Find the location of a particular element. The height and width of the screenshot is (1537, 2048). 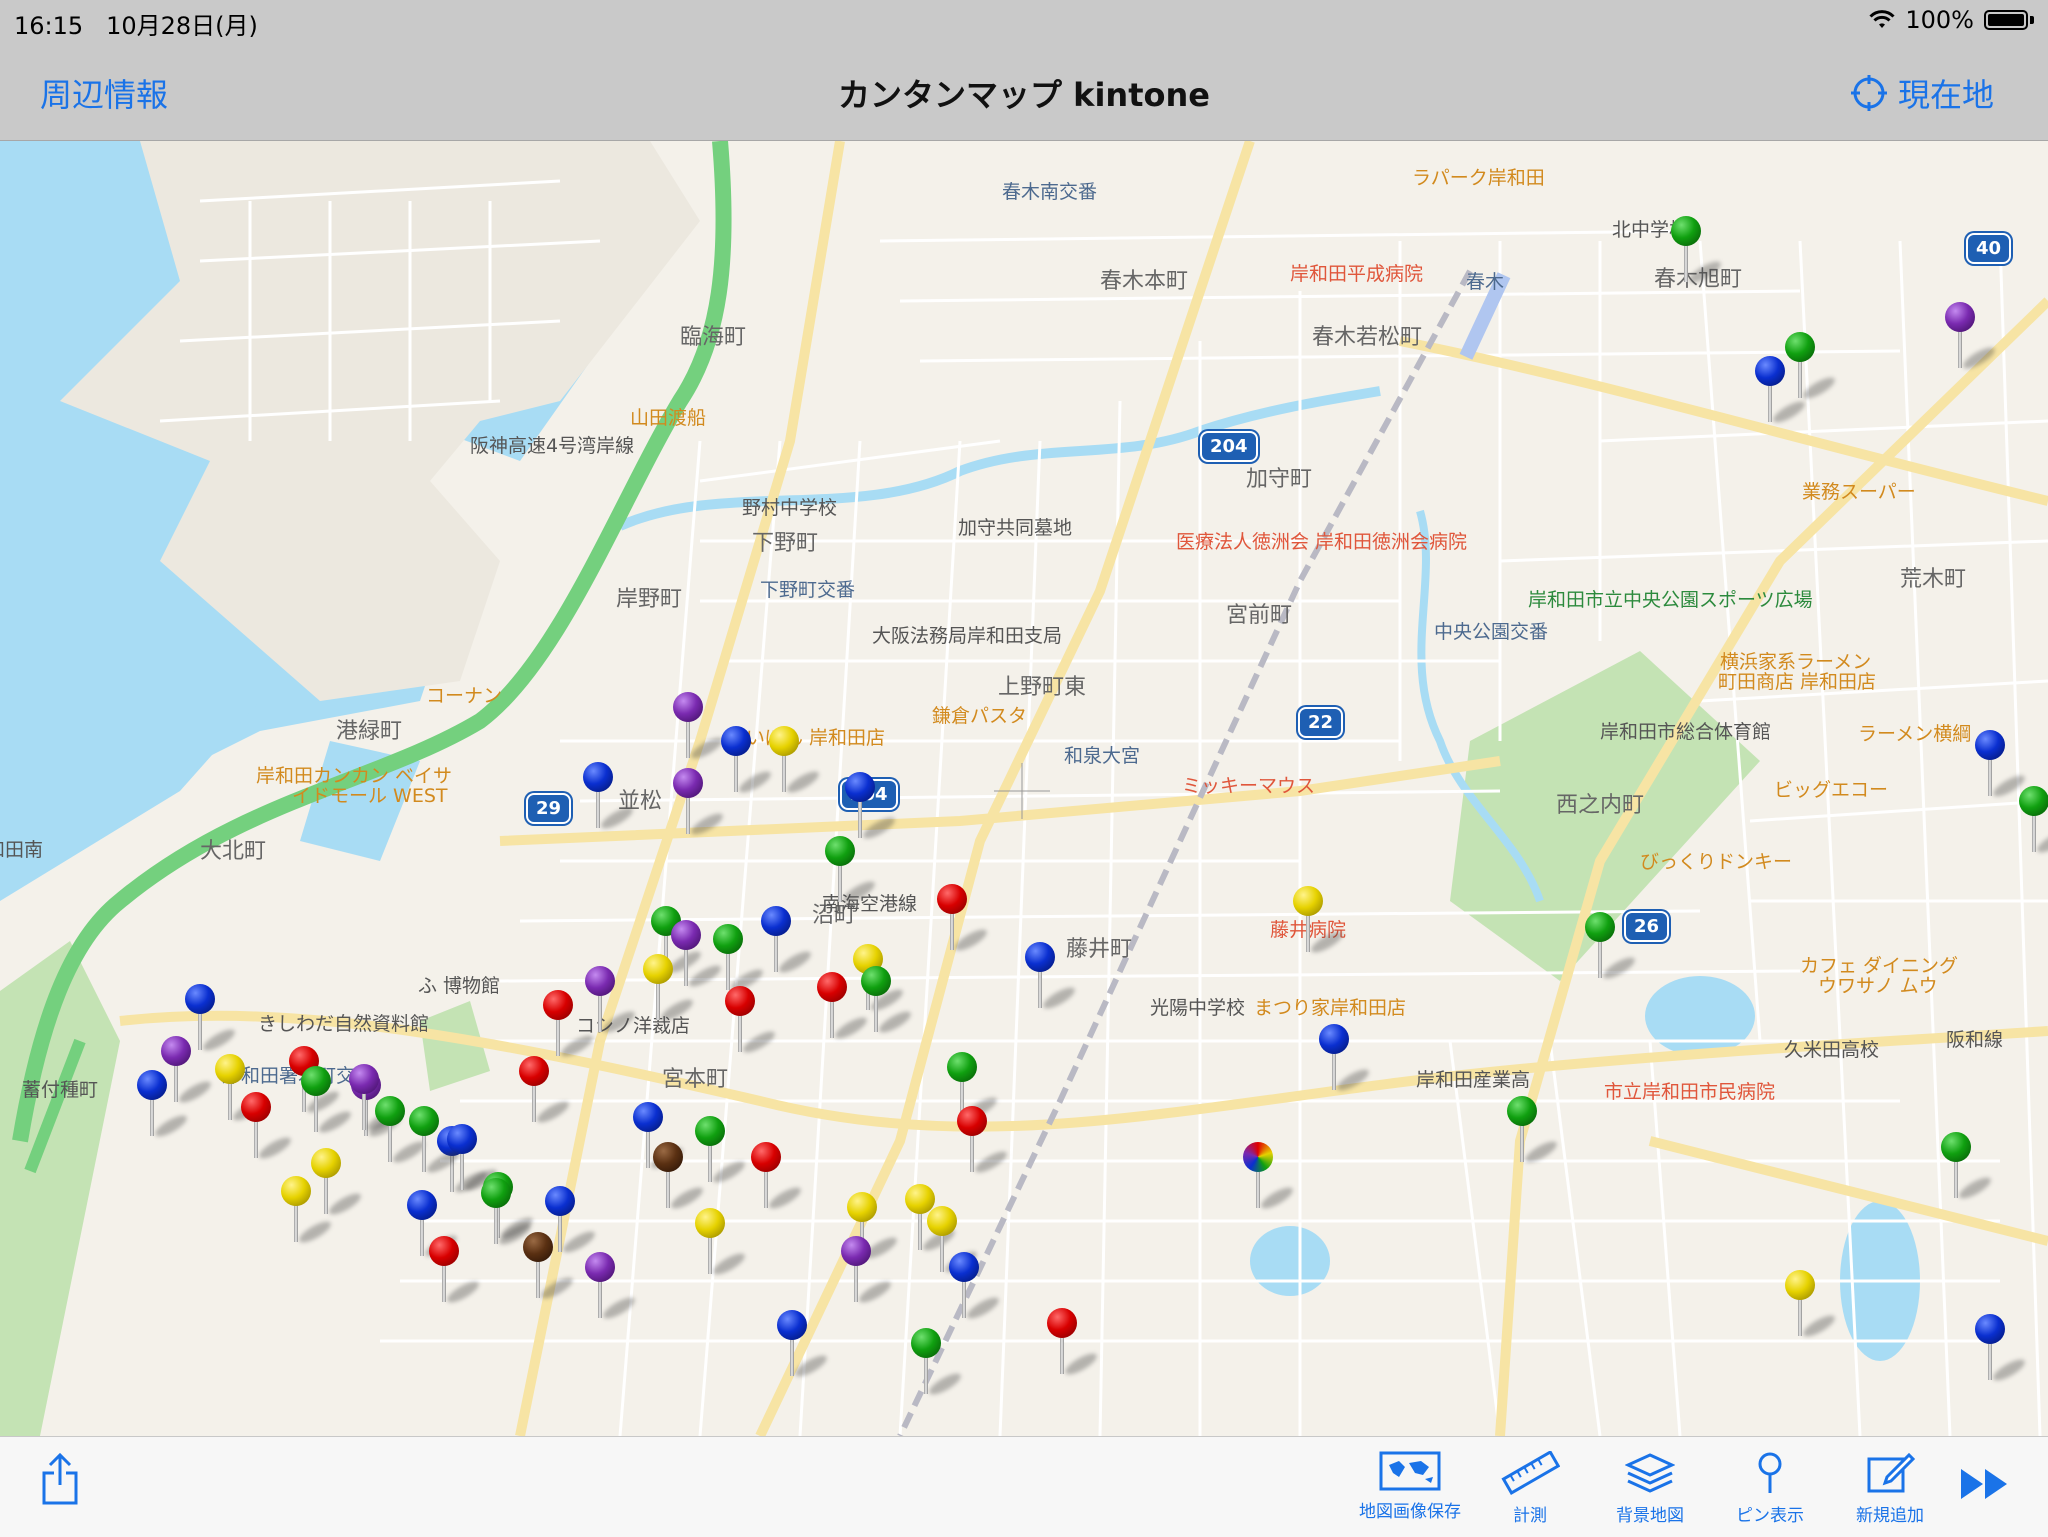

current-location-button: 現在地 is located at coordinates (1922, 93).